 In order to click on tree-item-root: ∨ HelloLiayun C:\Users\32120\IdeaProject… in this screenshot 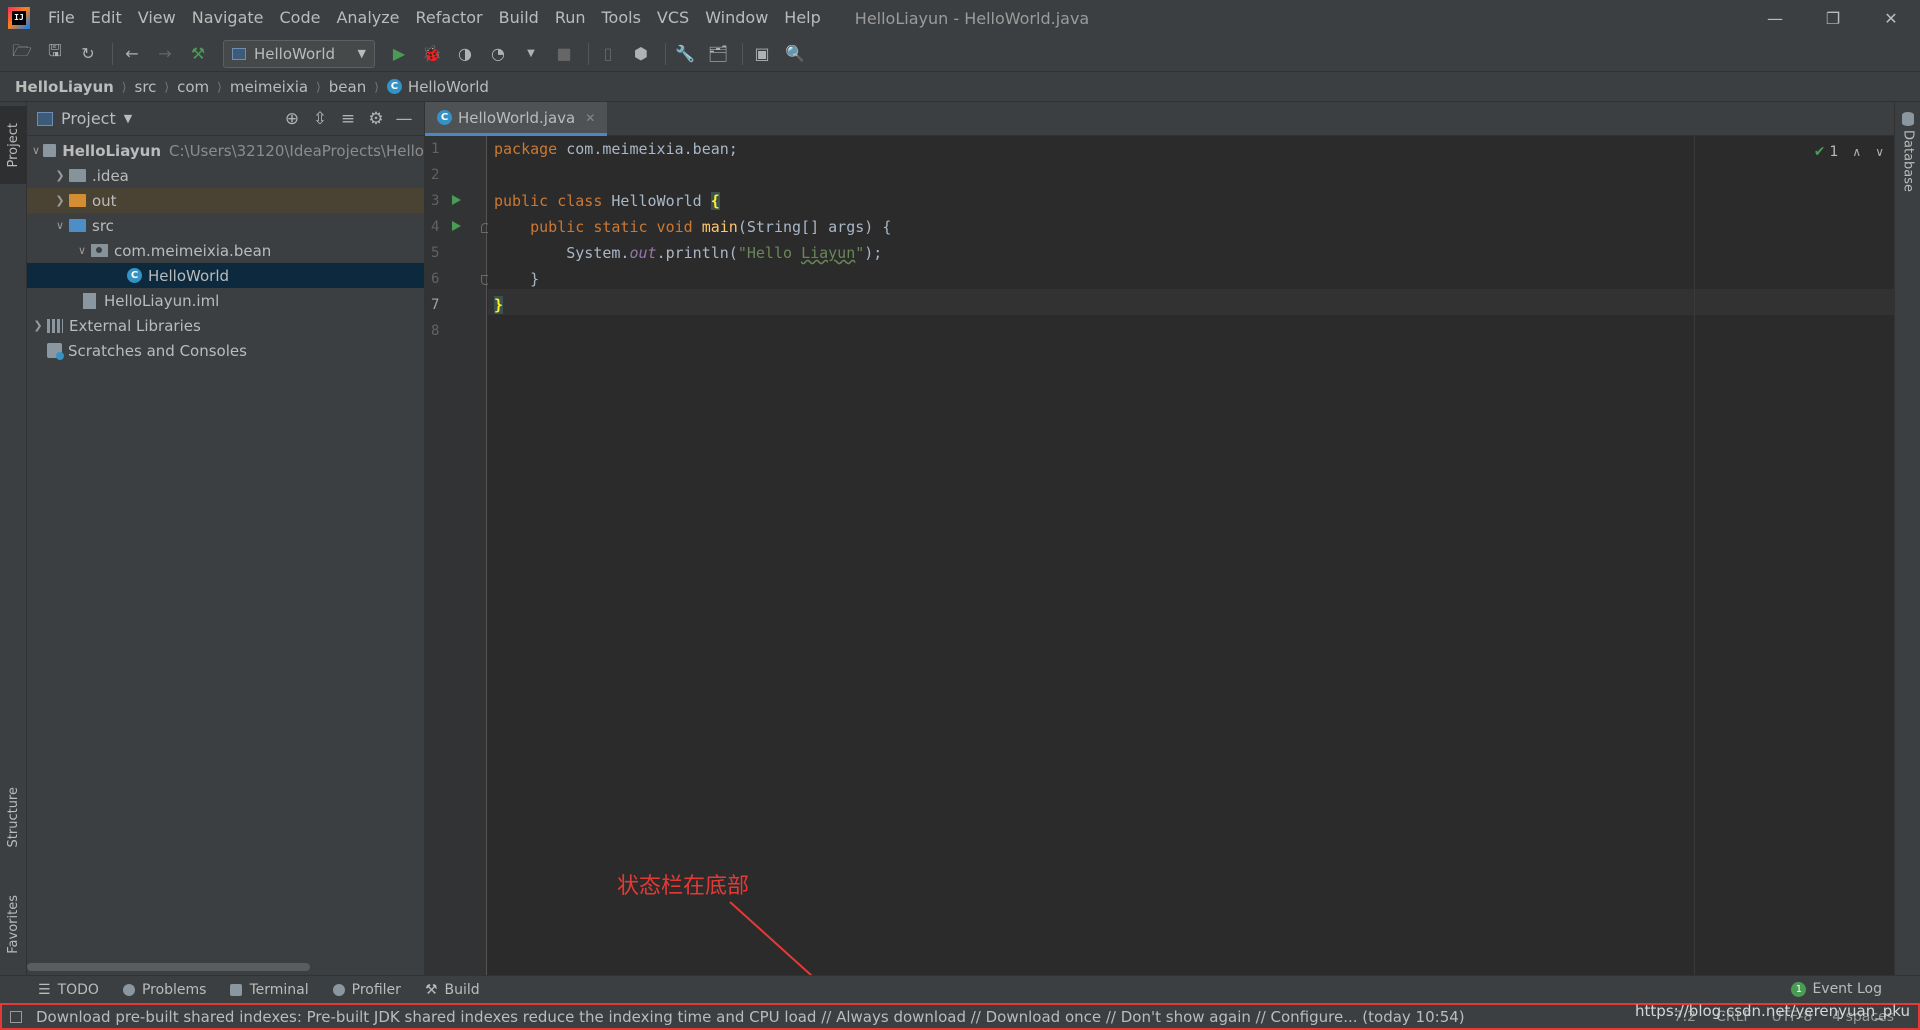, I will do `click(225, 150)`.